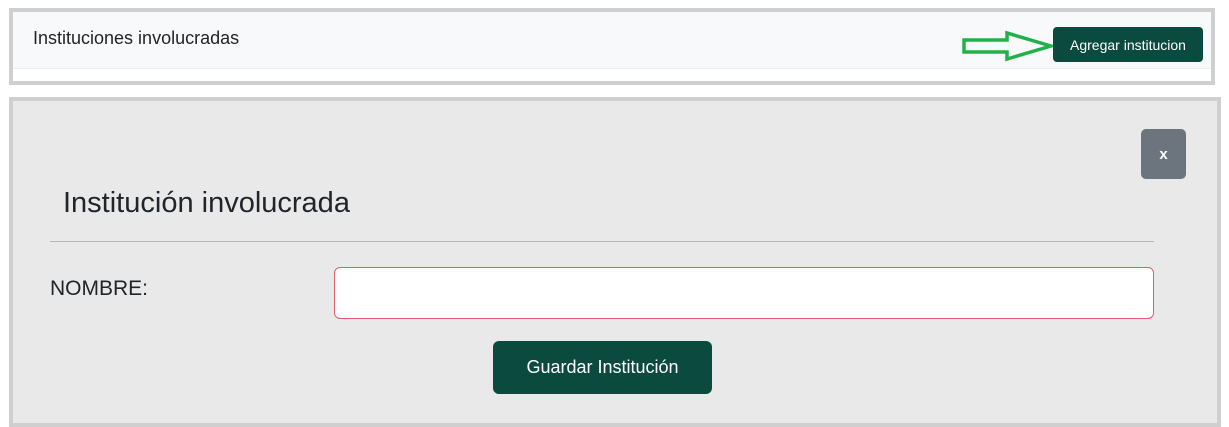 This screenshot has height=427, width=1229. Describe the element at coordinates (602, 367) in the screenshot. I see `save-institution-button: Guardar Institución` at that location.